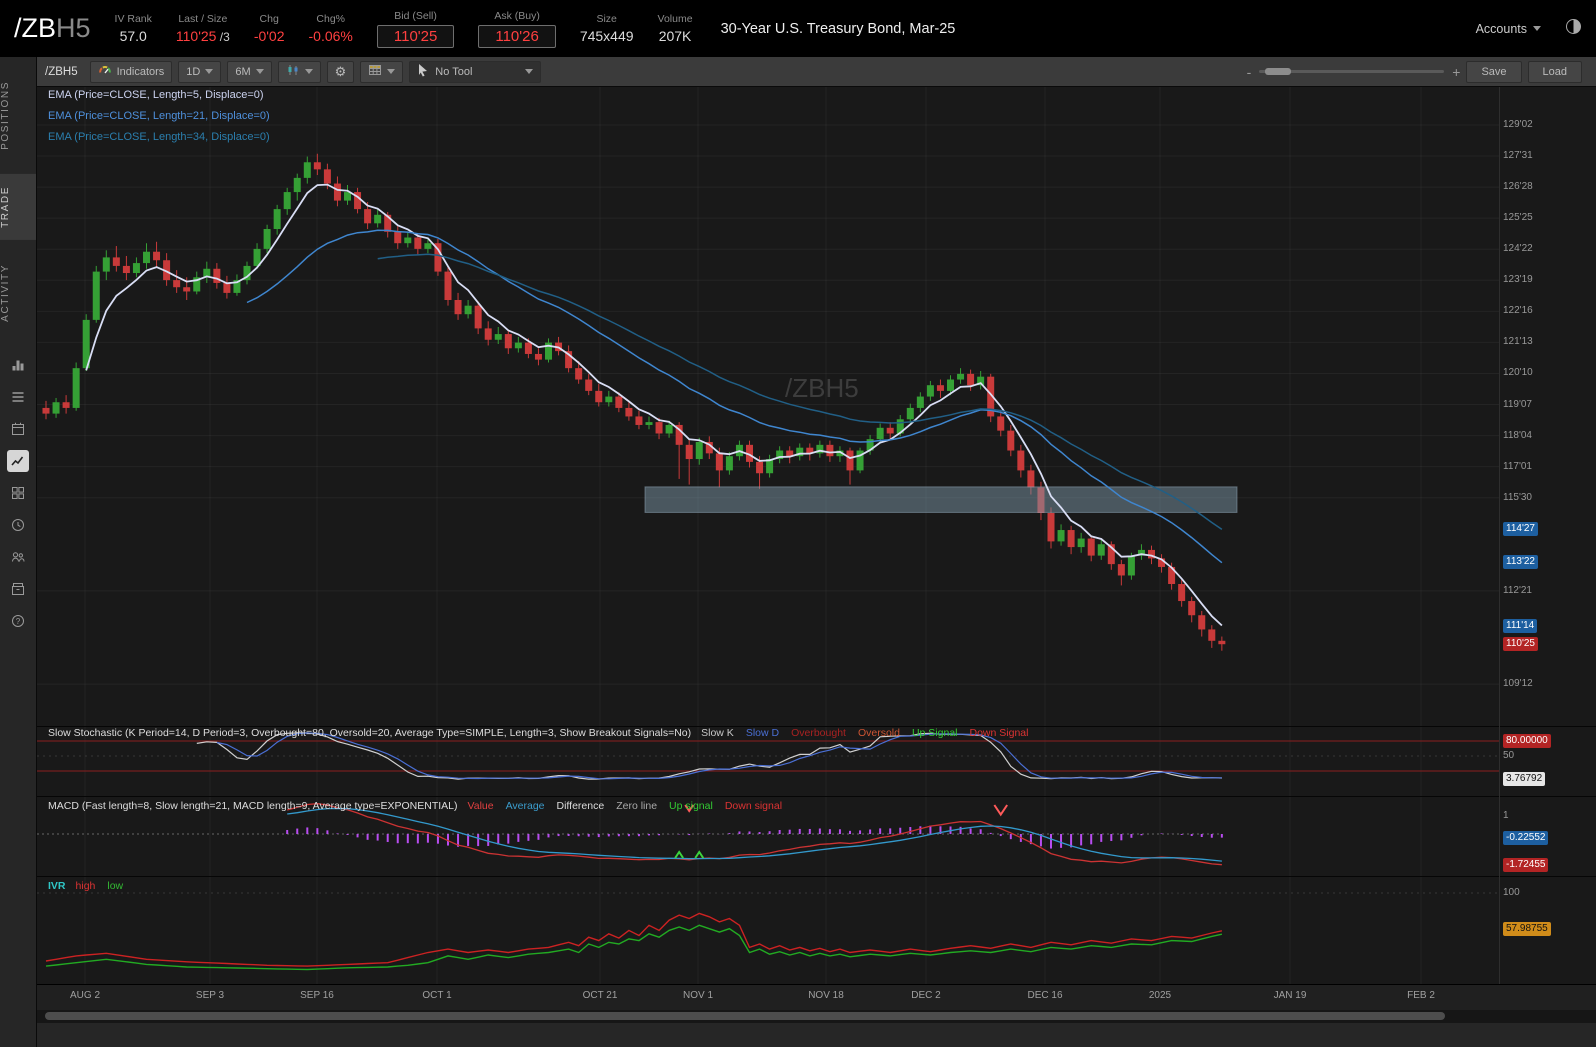 Image resolution: width=1596 pixels, height=1047 pixels. What do you see at coordinates (1524, 779) in the screenshot?
I see `stoch-axis-label: 3.76792` at bounding box center [1524, 779].